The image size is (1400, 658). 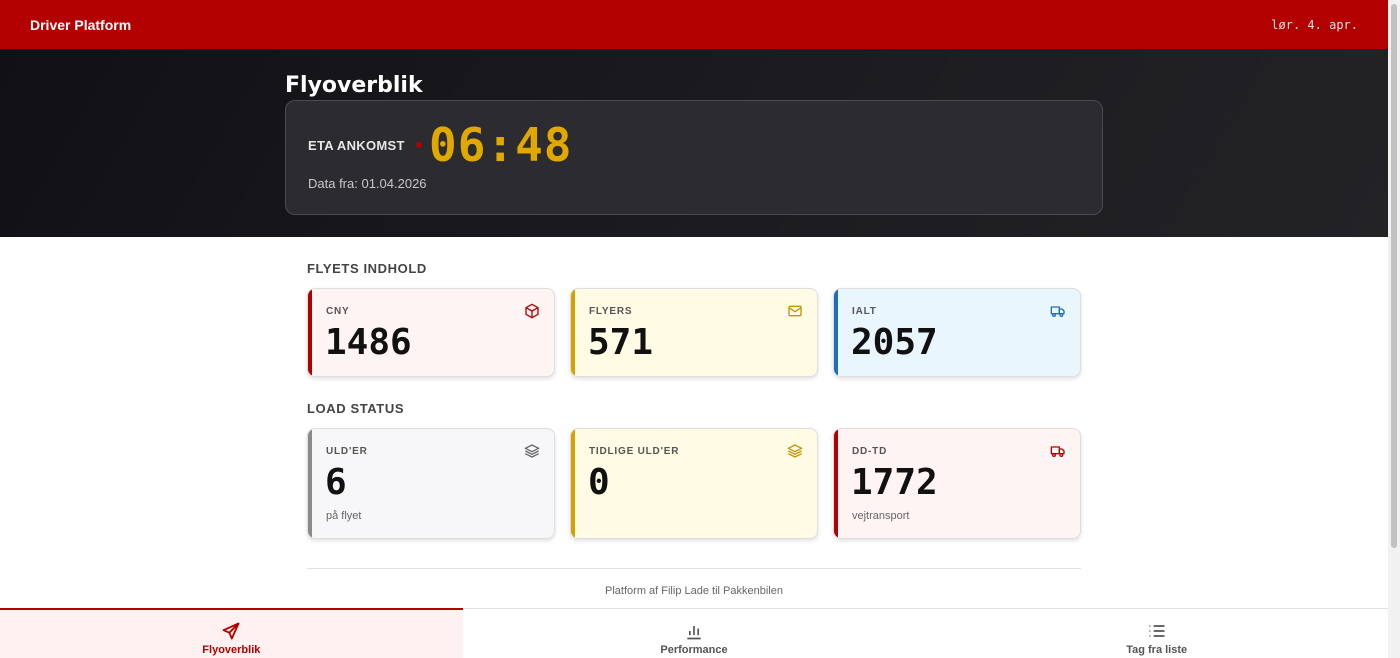 What do you see at coordinates (894, 482) in the screenshot?
I see `stat-value: 1772` at bounding box center [894, 482].